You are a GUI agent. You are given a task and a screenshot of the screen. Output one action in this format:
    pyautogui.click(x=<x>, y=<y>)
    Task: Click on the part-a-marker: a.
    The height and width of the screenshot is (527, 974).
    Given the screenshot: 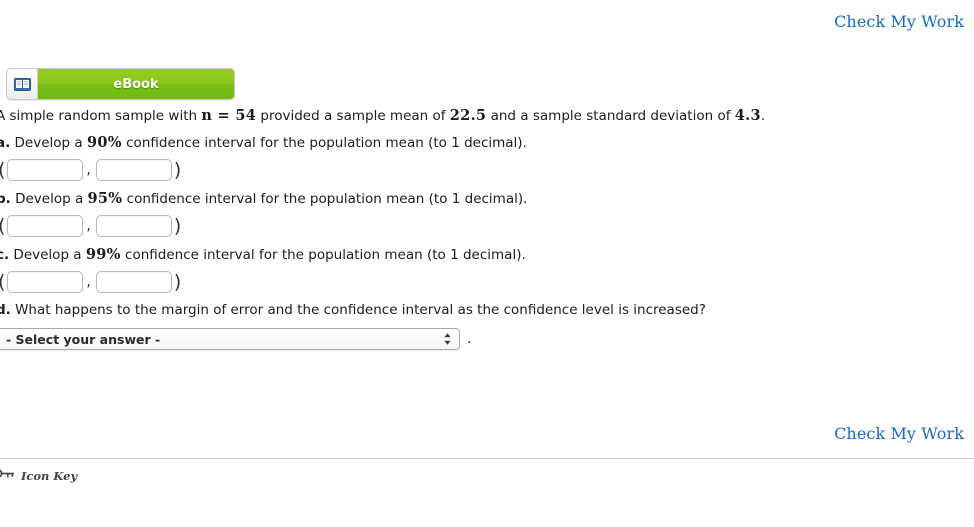 What is the action you would take?
    pyautogui.click(x=5, y=143)
    